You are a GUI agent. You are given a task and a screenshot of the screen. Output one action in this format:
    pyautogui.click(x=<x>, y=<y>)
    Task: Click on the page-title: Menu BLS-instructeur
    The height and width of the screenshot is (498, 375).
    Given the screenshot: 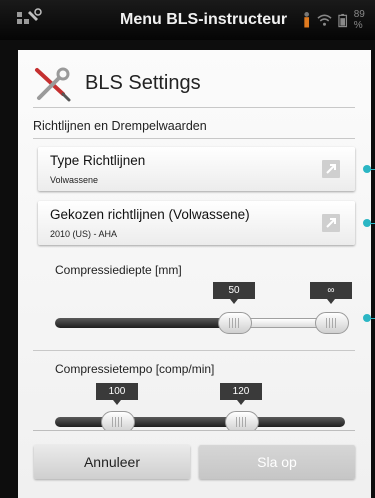 What is the action you would take?
    pyautogui.click(x=204, y=19)
    